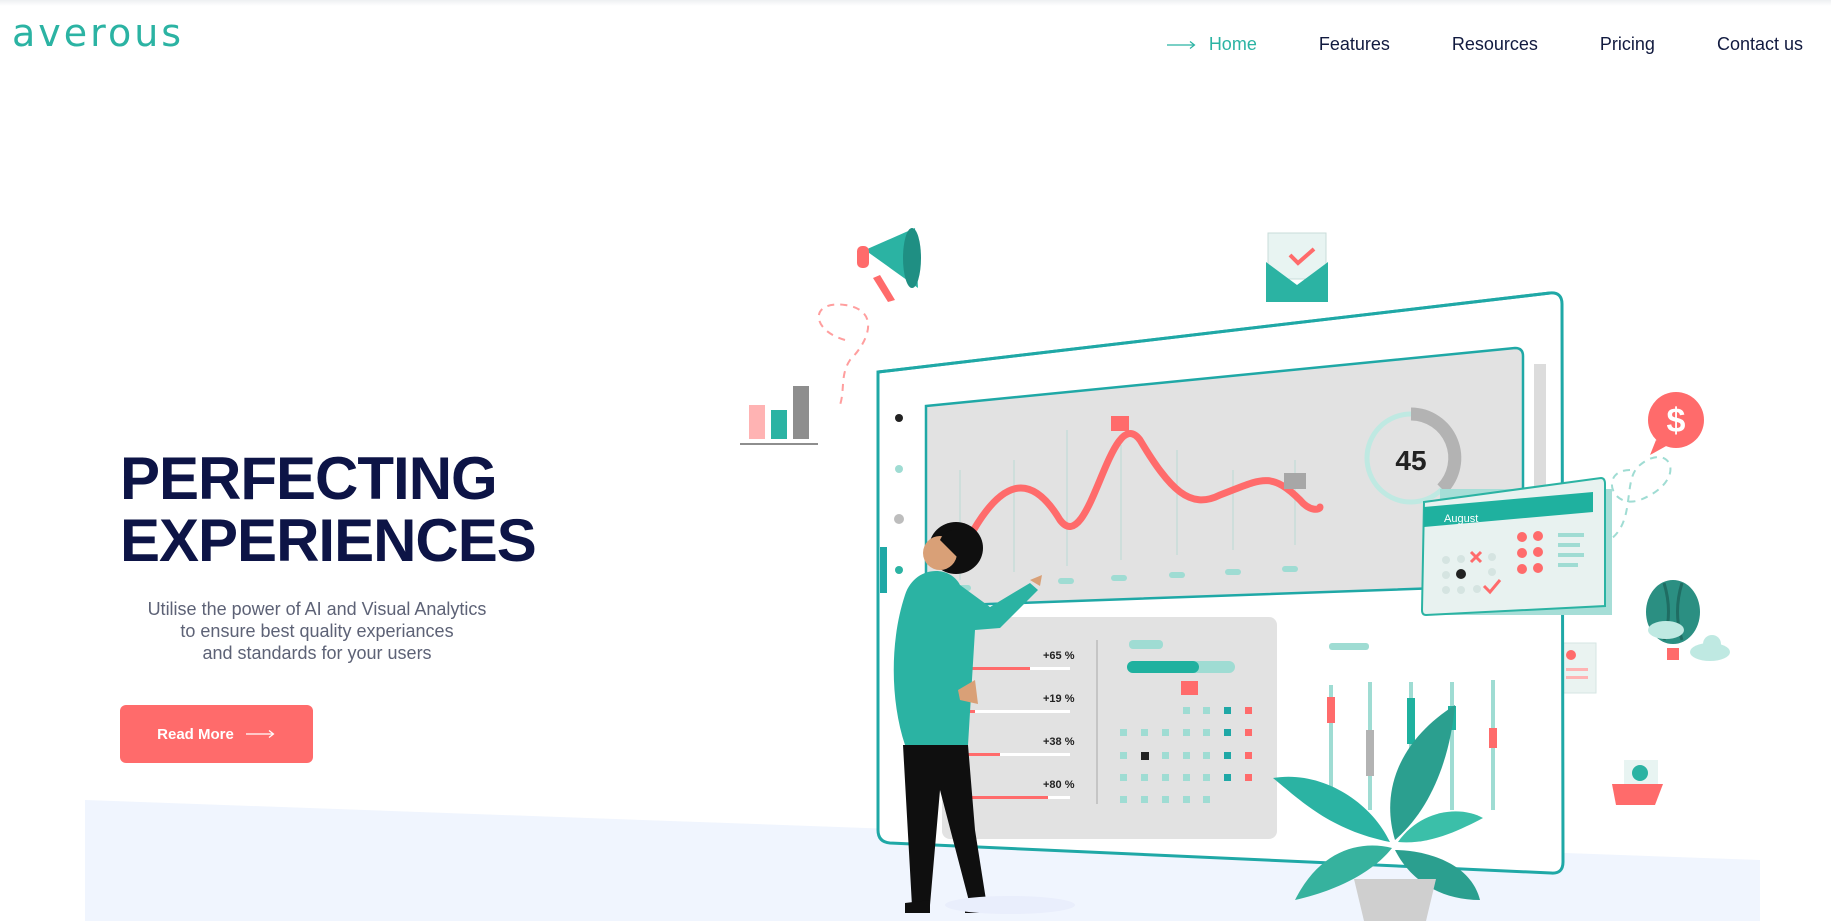 The width and height of the screenshot is (1831, 921). What do you see at coordinates (1297, 267) in the screenshot?
I see `envelope-icon` at bounding box center [1297, 267].